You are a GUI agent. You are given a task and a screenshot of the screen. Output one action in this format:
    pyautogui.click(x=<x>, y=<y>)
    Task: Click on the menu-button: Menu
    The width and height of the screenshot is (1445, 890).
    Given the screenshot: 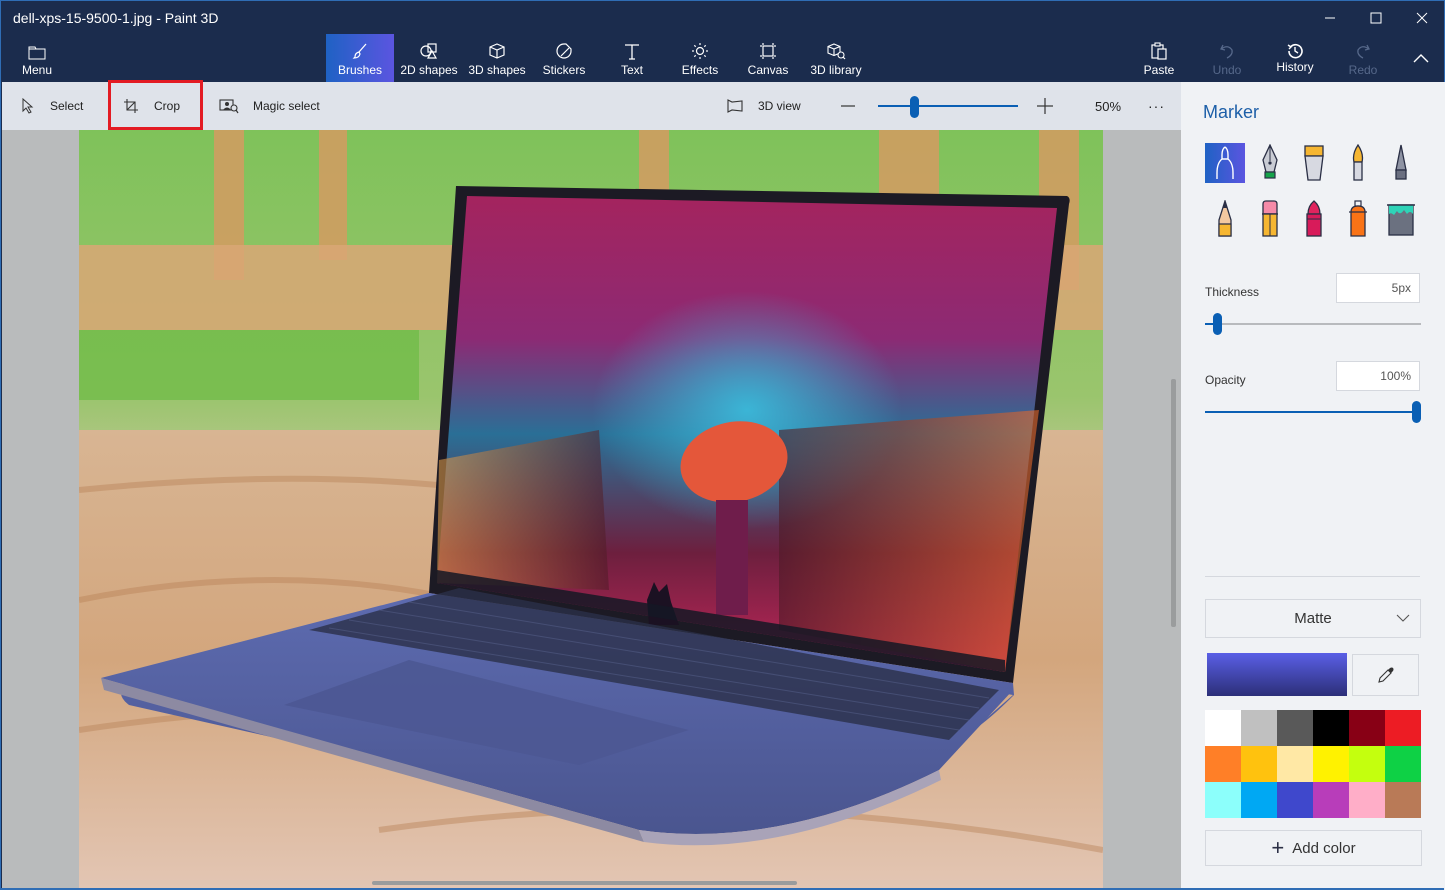 What is the action you would take?
    pyautogui.click(x=37, y=58)
    